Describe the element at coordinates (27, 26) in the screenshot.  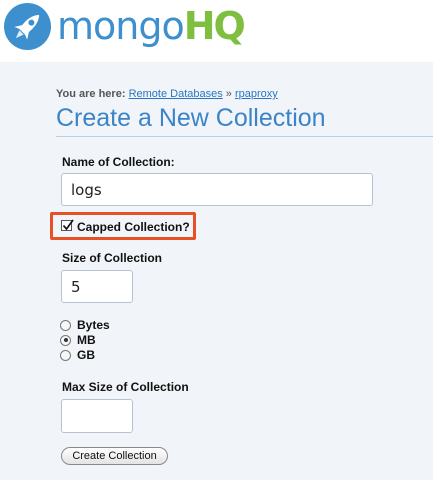
I see `rocket-icon` at that location.